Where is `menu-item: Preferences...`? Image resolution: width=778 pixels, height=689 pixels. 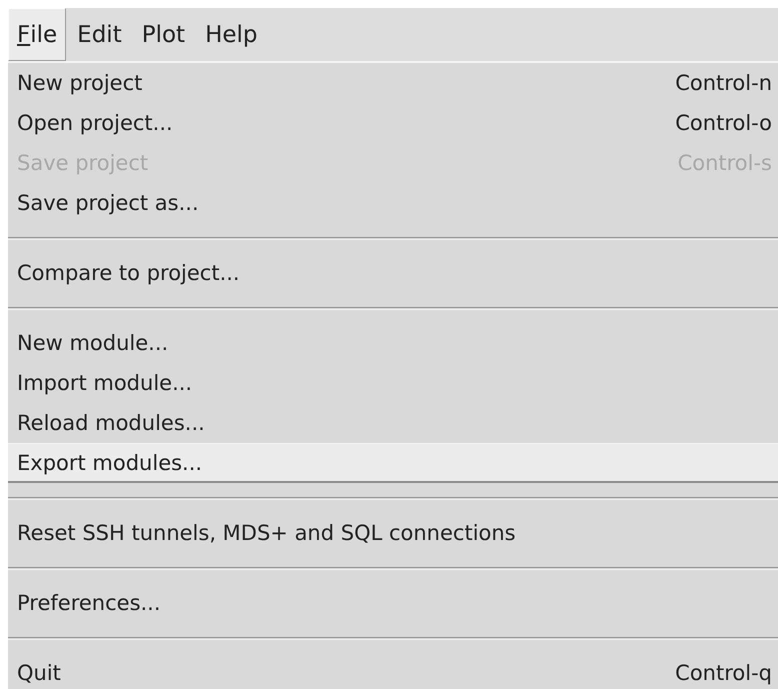 menu-item: Preferences... is located at coordinates (393, 603).